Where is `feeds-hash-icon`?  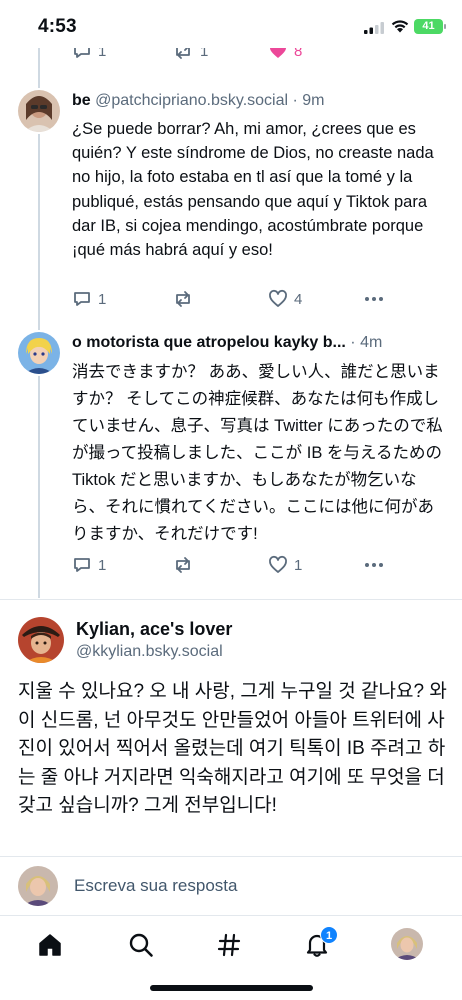 feeds-hash-icon is located at coordinates (229, 945).